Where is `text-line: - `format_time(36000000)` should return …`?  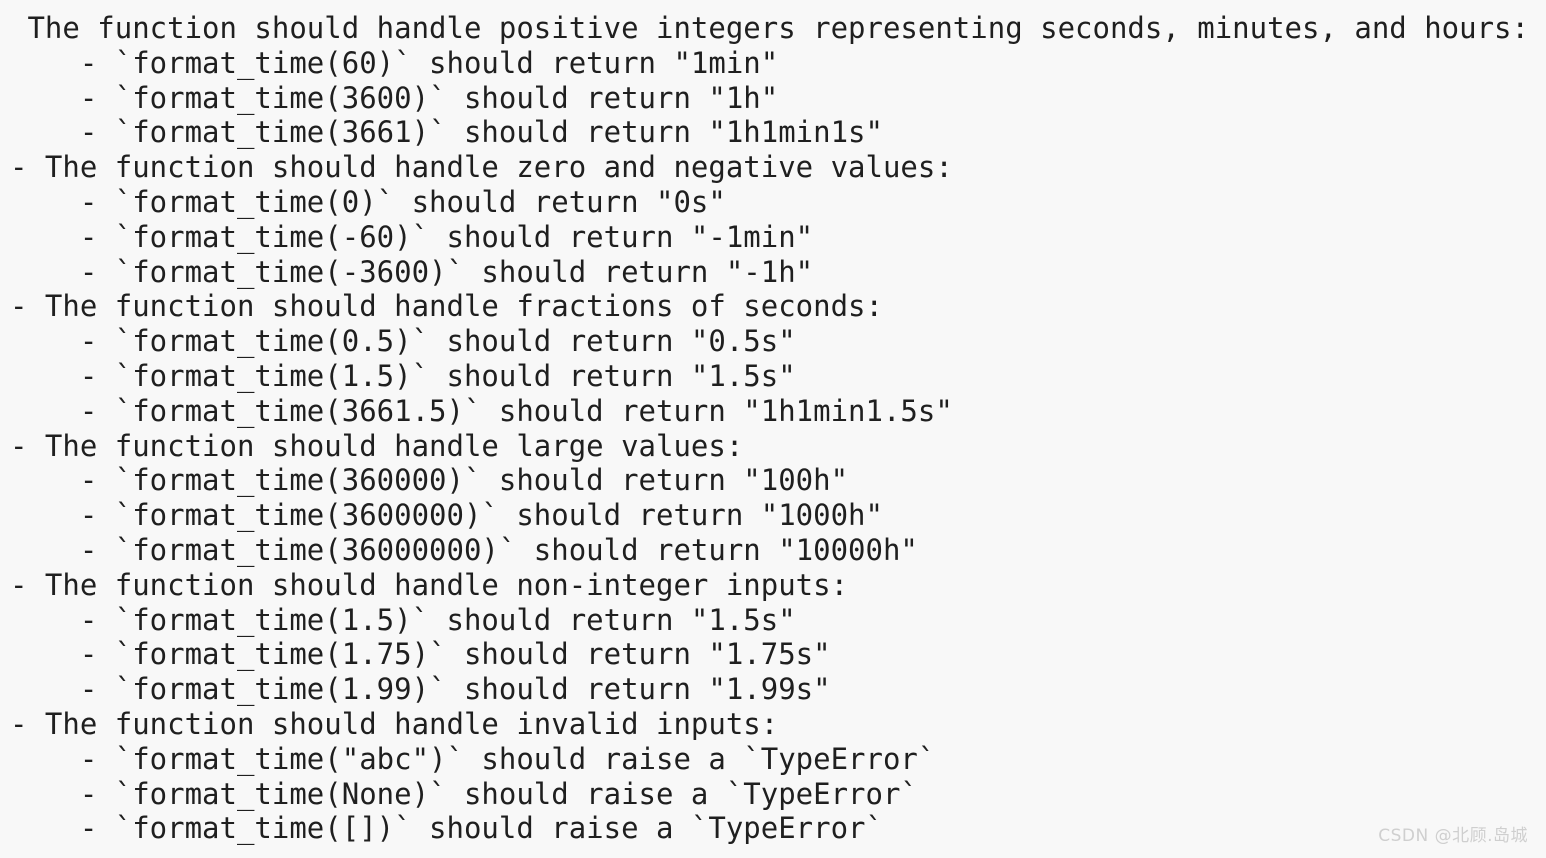 text-line: - `format_time(36000000)` should return … is located at coordinates (464, 549).